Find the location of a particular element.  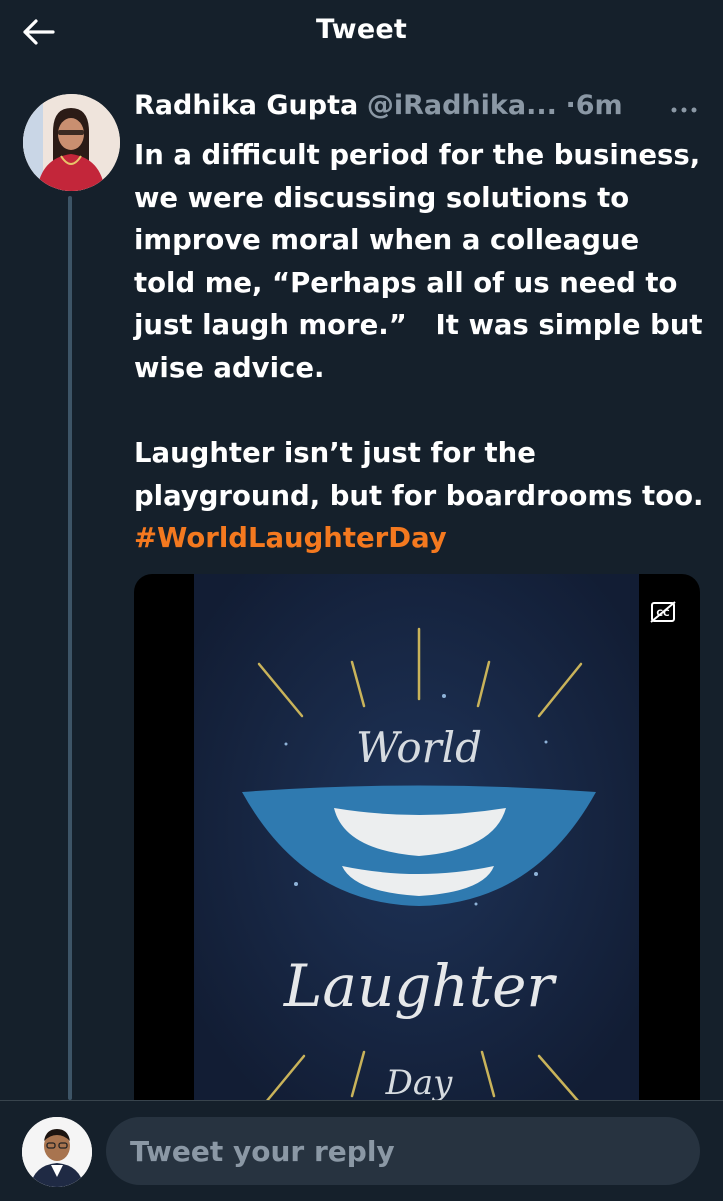

reply-input is located at coordinates (403, 1151).